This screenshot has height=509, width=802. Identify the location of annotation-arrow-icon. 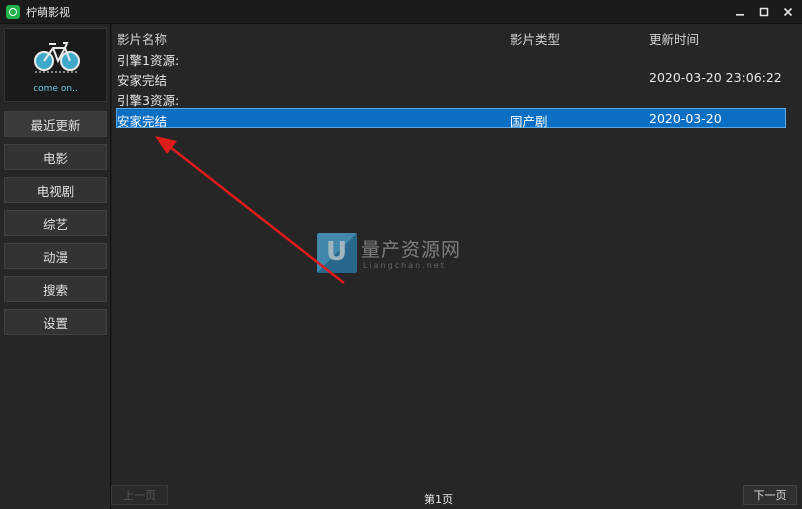
(250, 210).